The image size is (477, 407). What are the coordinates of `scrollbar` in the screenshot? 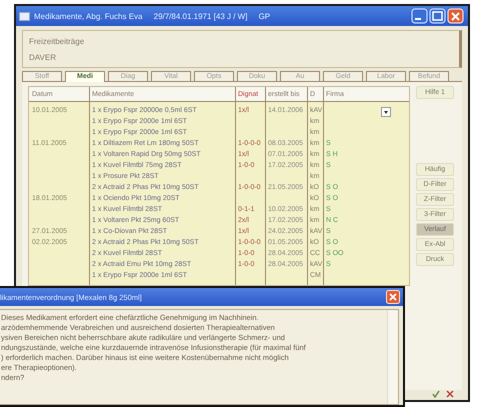 It's located at (392, 357).